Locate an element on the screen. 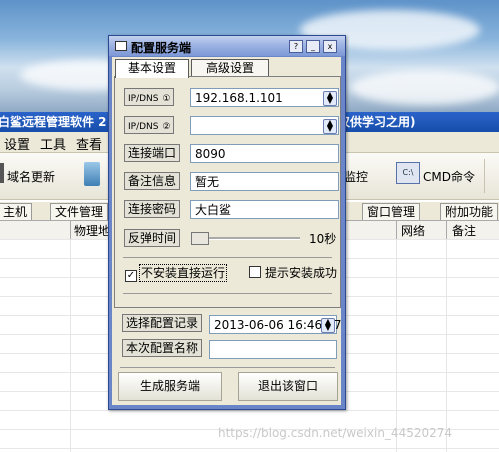  checkbox-icon is located at coordinates (255, 272).